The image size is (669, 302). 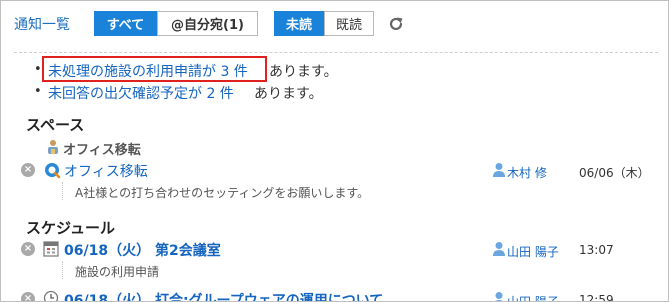 What do you see at coordinates (51, 248) in the screenshot?
I see `calendar-icon` at bounding box center [51, 248].